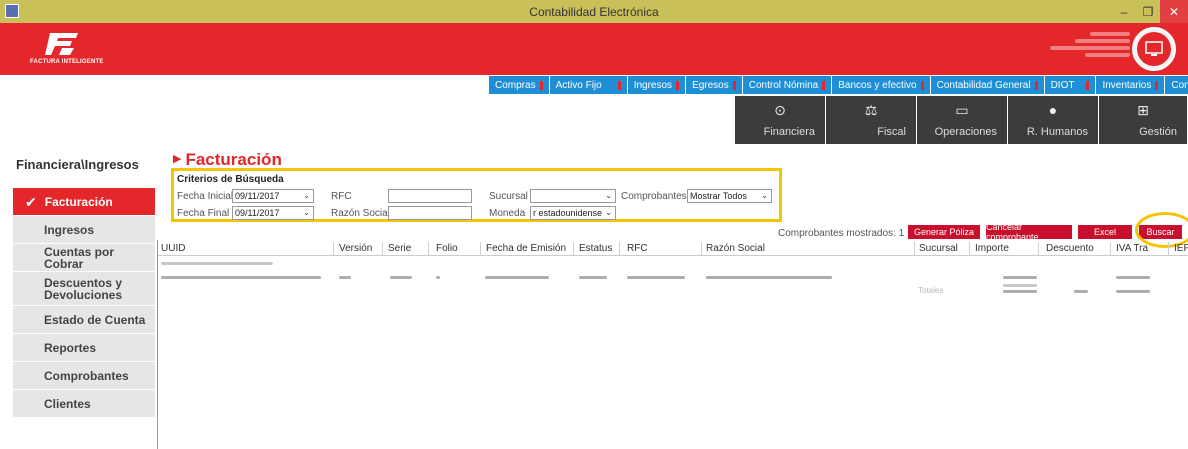 This screenshot has width=1188, height=449. What do you see at coordinates (84, 376) in the screenshot?
I see `sidebar-item-comprobantes: Comprobantes` at bounding box center [84, 376].